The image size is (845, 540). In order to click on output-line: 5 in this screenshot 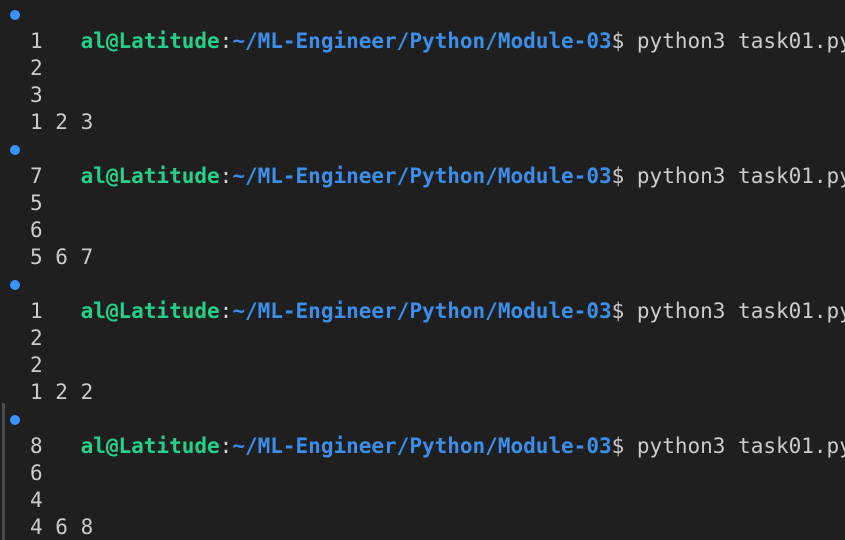, I will do `click(36, 203)`.